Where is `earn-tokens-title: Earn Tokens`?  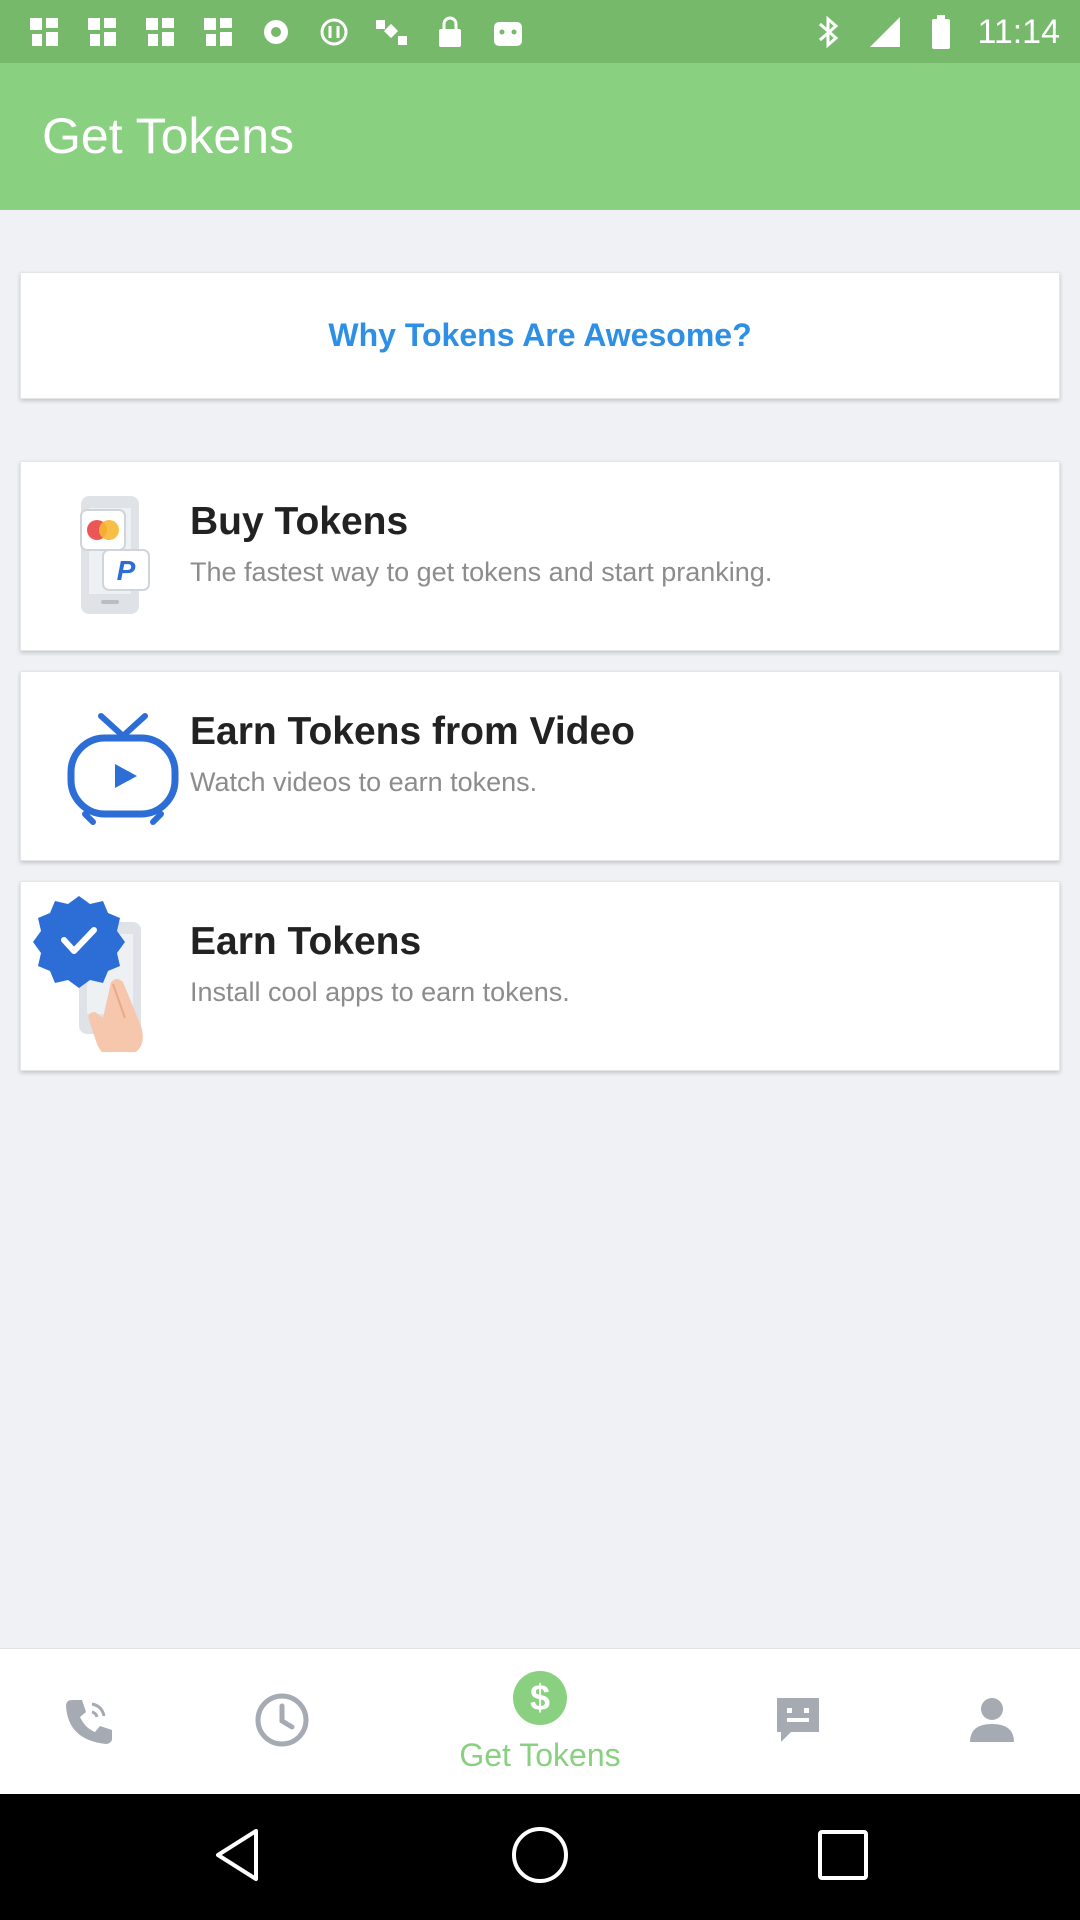 earn-tokens-title: Earn Tokens is located at coordinates (306, 941).